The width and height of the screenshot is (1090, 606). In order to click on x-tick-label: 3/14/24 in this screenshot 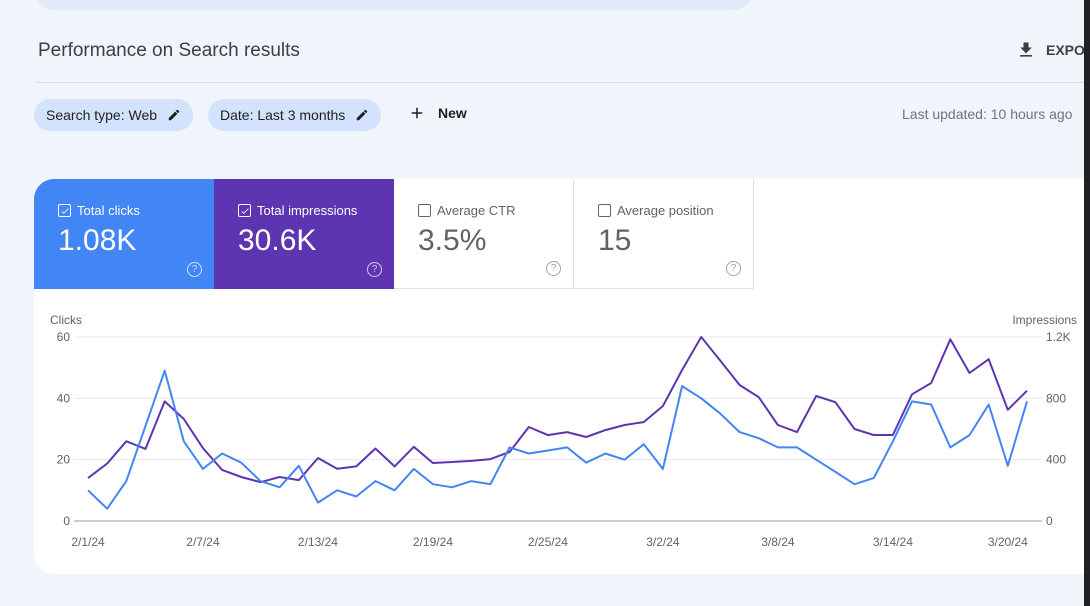, I will do `click(893, 542)`.